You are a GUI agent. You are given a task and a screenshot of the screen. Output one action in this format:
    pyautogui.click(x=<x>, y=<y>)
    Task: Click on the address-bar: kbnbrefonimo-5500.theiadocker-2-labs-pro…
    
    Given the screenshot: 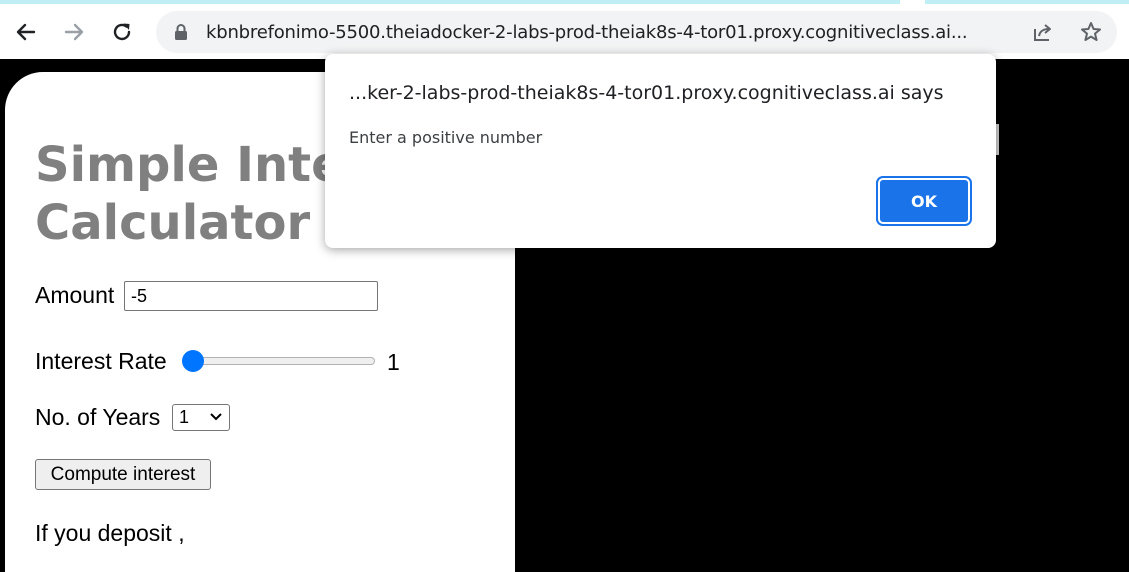 What is the action you would take?
    pyautogui.click(x=636, y=32)
    